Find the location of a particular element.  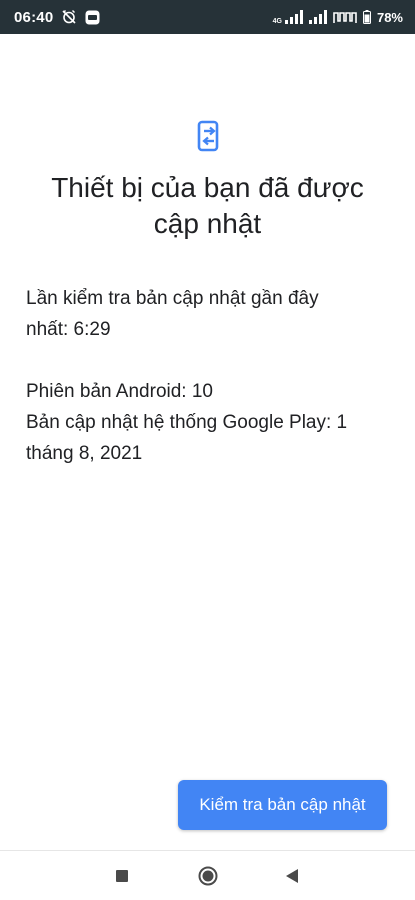

network-type-label: 4G is located at coordinates (277, 21).